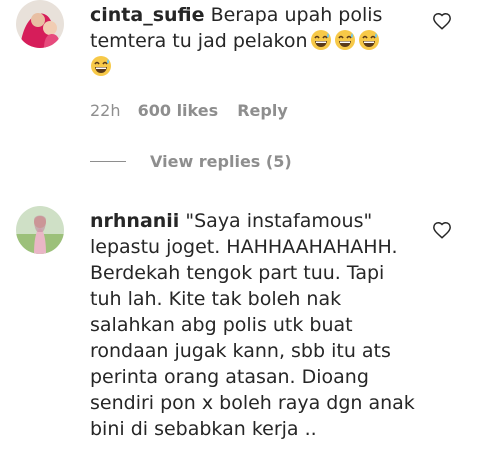 This screenshot has height=468, width=484. What do you see at coordinates (203, 429) in the screenshot?
I see `comment-text-line: bini di sebabkan kerja ..` at bounding box center [203, 429].